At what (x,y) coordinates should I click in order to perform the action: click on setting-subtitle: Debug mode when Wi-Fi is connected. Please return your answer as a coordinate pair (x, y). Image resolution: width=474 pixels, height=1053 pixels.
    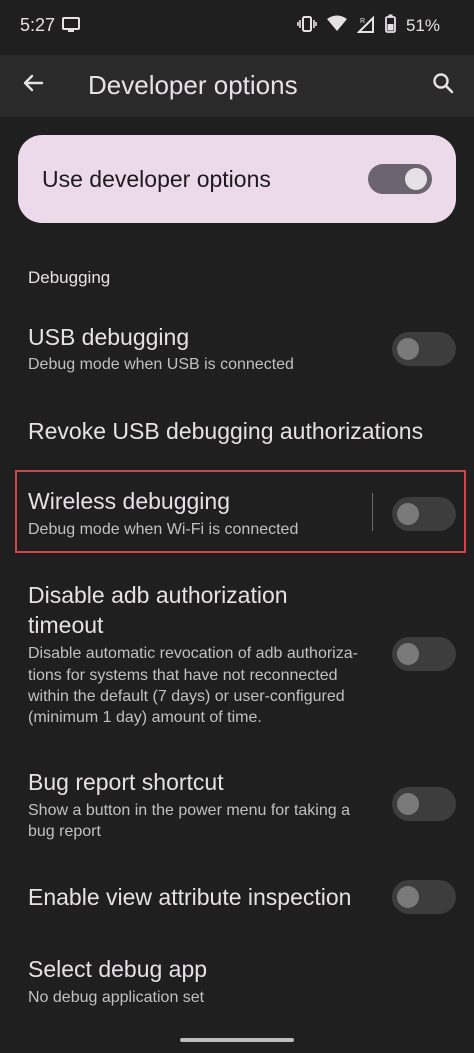
    Looking at the image, I should click on (163, 529).